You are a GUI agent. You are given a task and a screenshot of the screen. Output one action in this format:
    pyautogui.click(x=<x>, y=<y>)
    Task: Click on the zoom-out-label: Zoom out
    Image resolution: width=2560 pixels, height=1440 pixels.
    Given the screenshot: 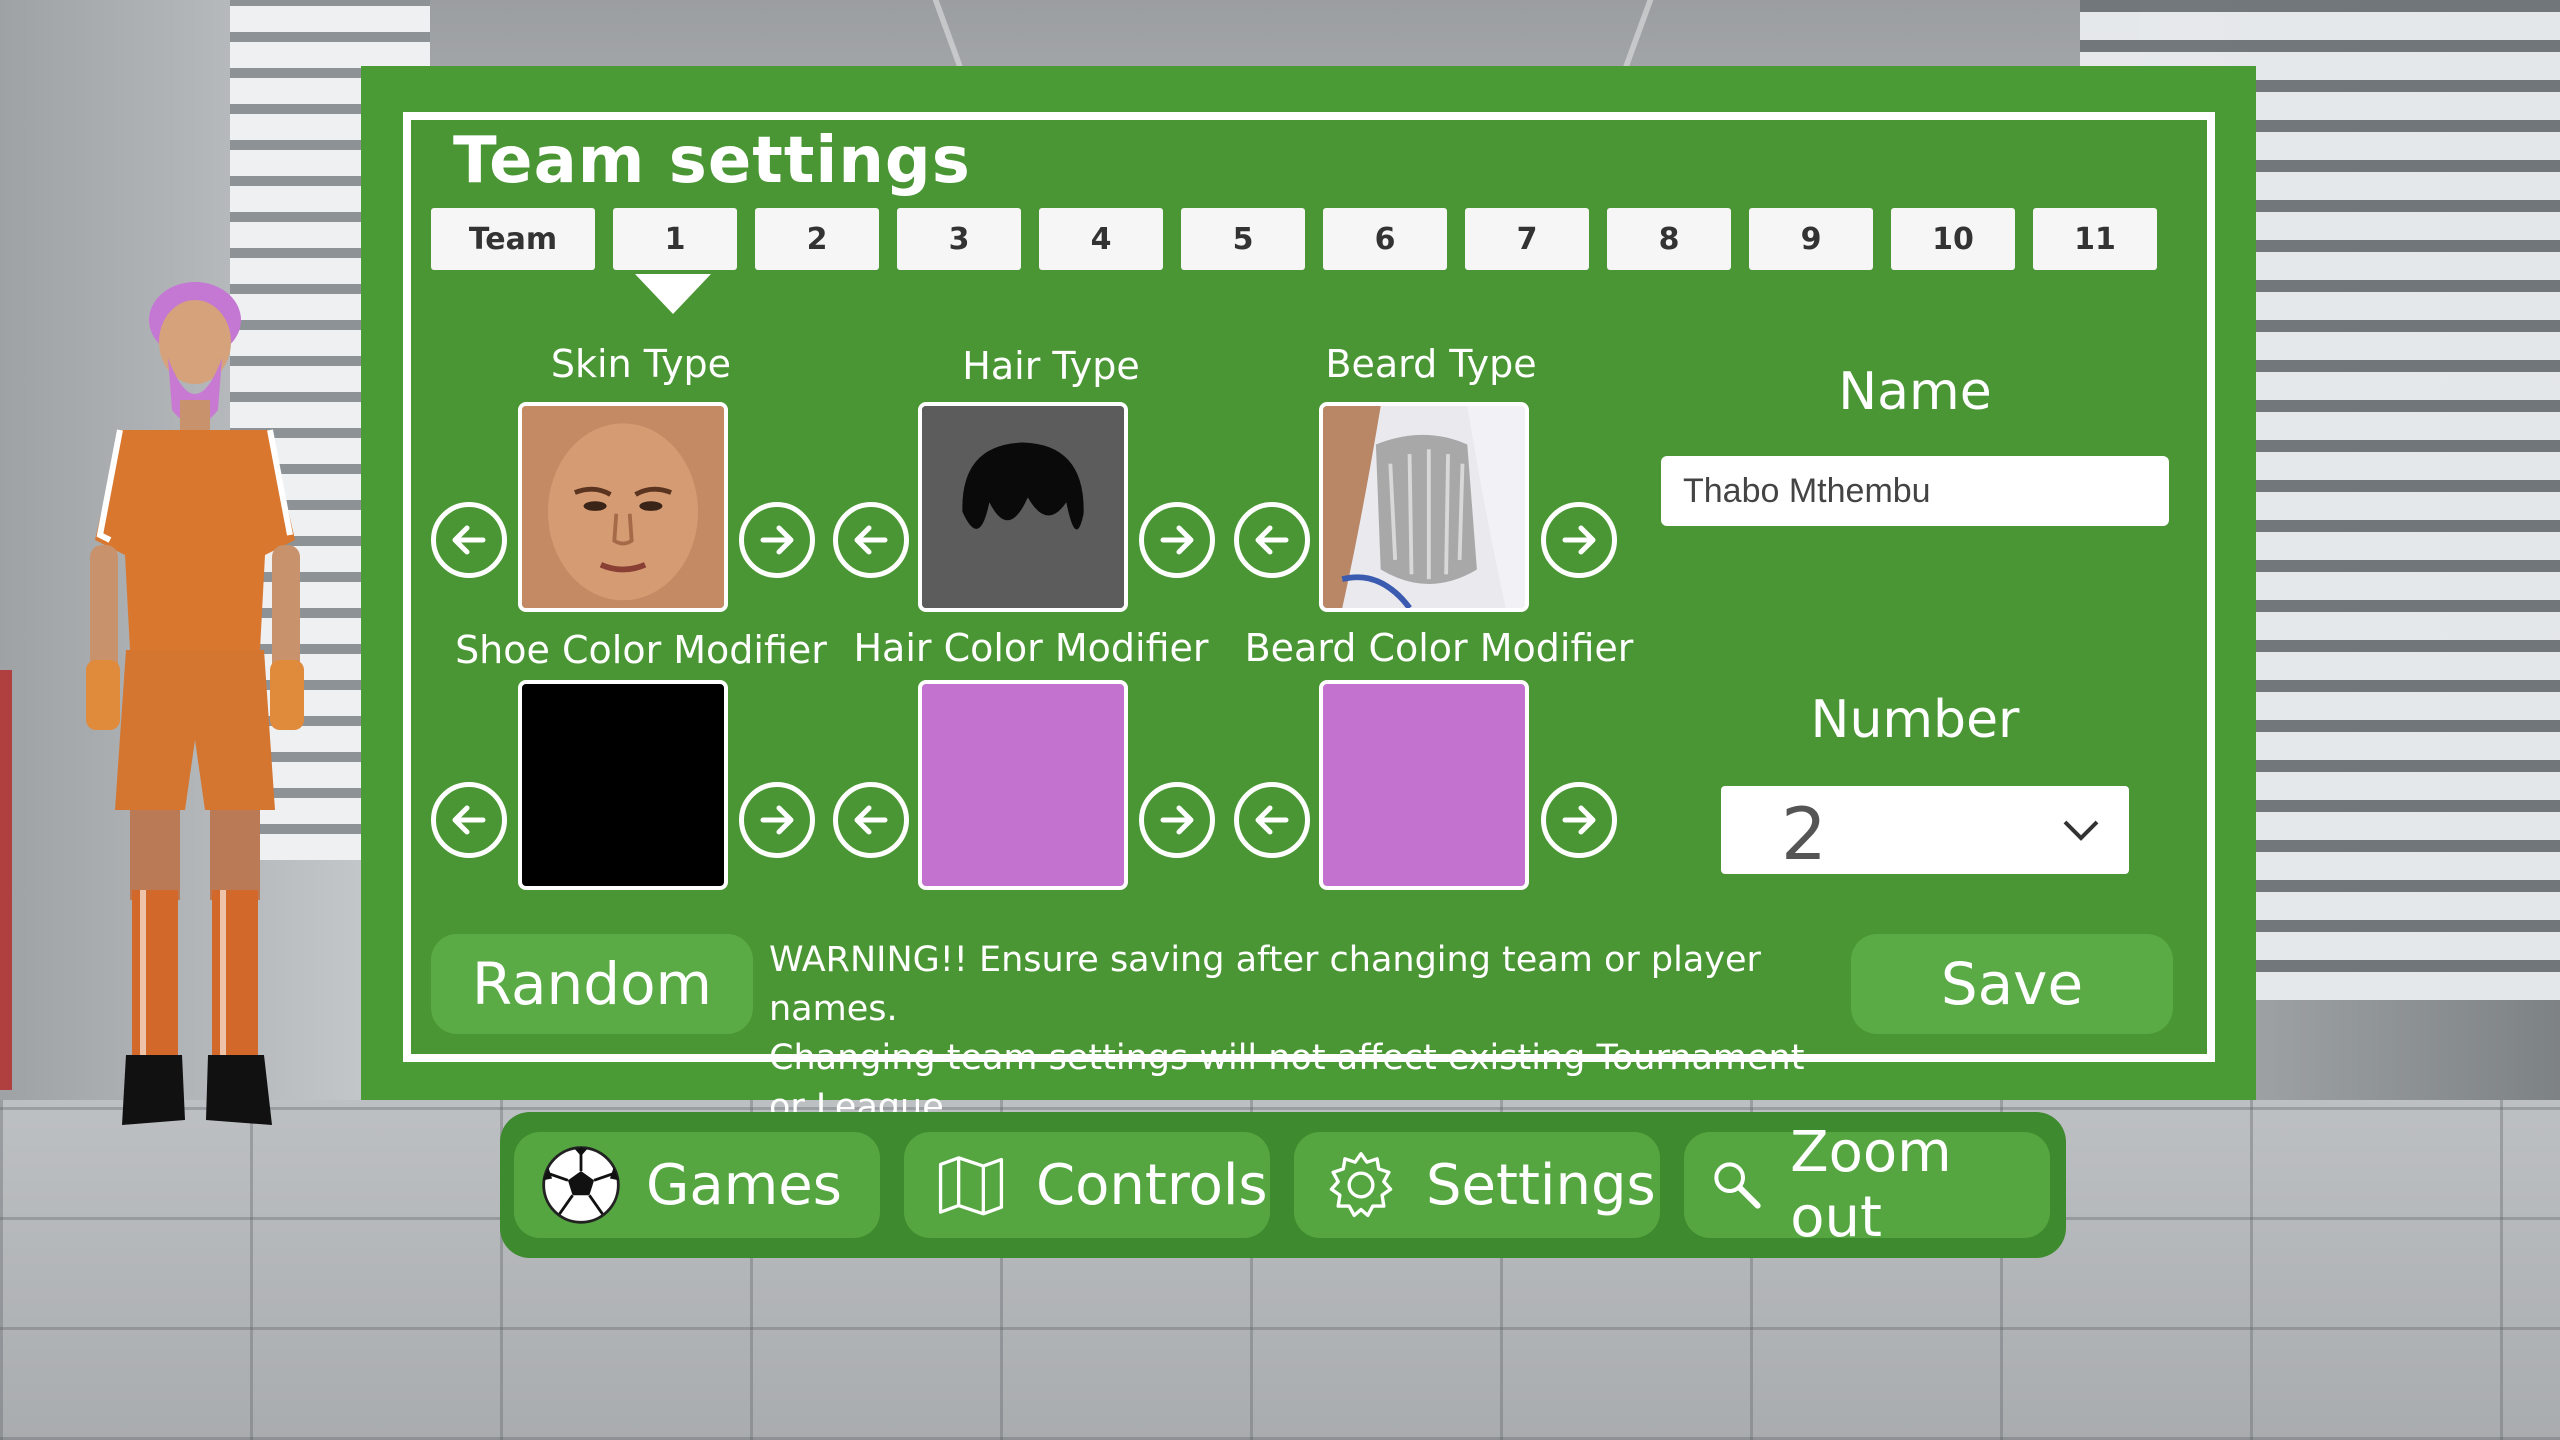 What is the action you would take?
    pyautogui.click(x=1871, y=1185)
    